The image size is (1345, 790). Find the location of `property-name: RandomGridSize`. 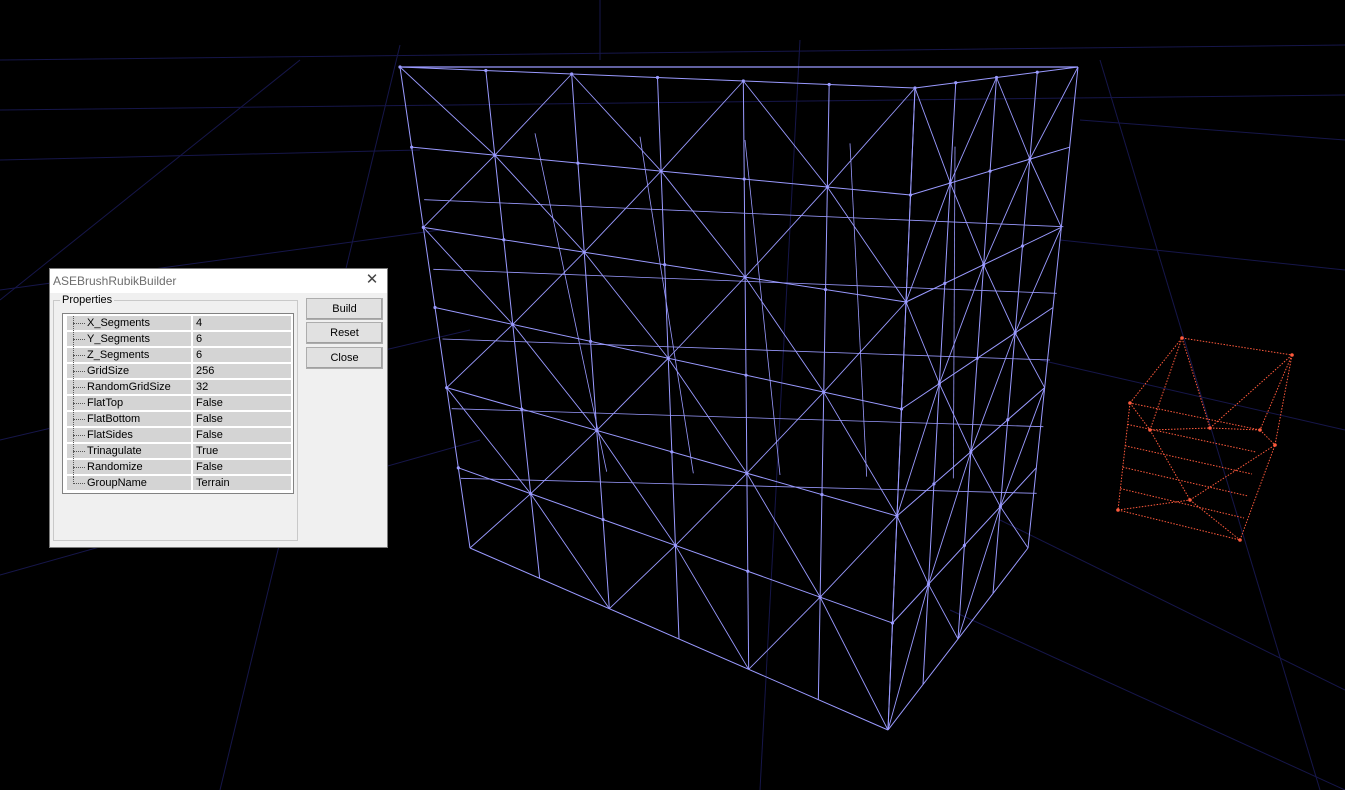

property-name: RandomGridSize is located at coordinates (129, 387).